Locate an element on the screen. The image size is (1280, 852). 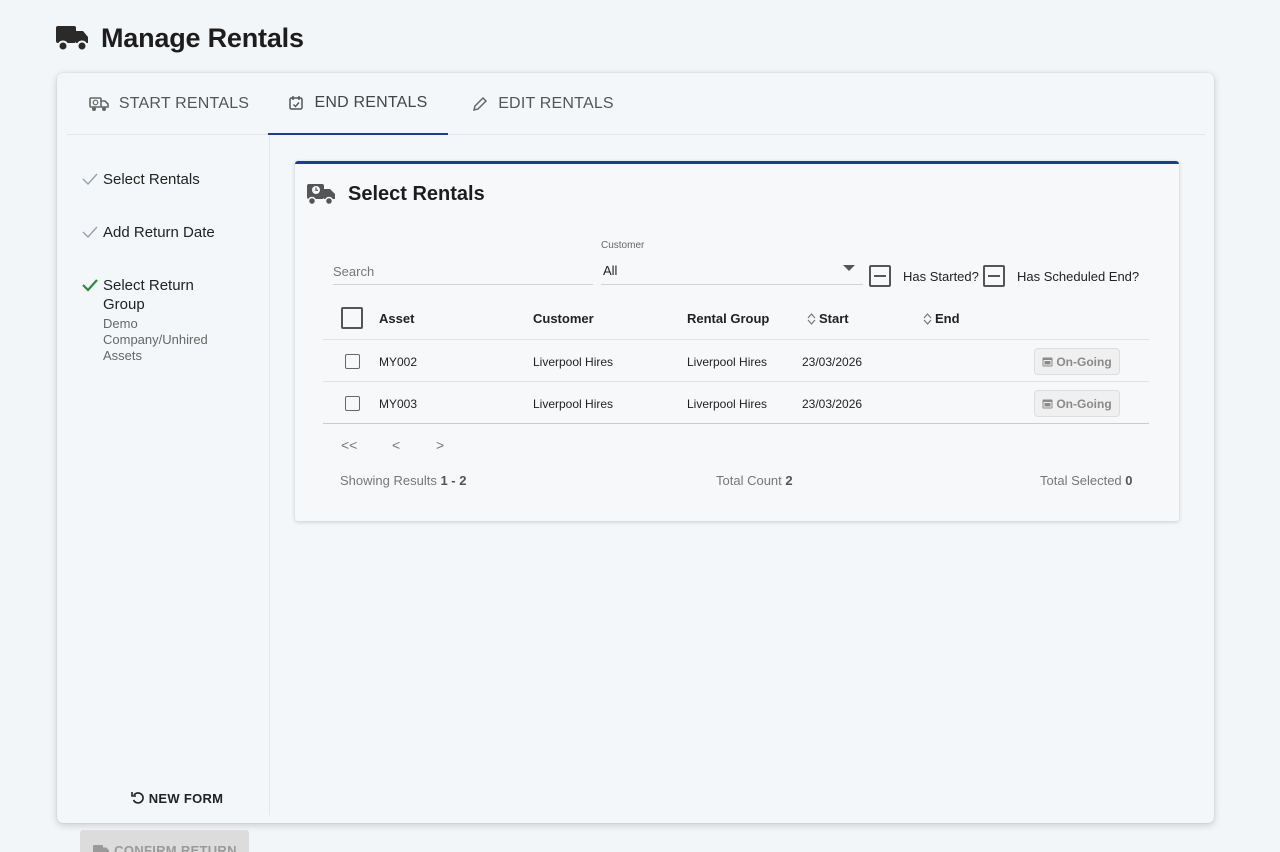
column-header-end: End is located at coordinates (941, 318).